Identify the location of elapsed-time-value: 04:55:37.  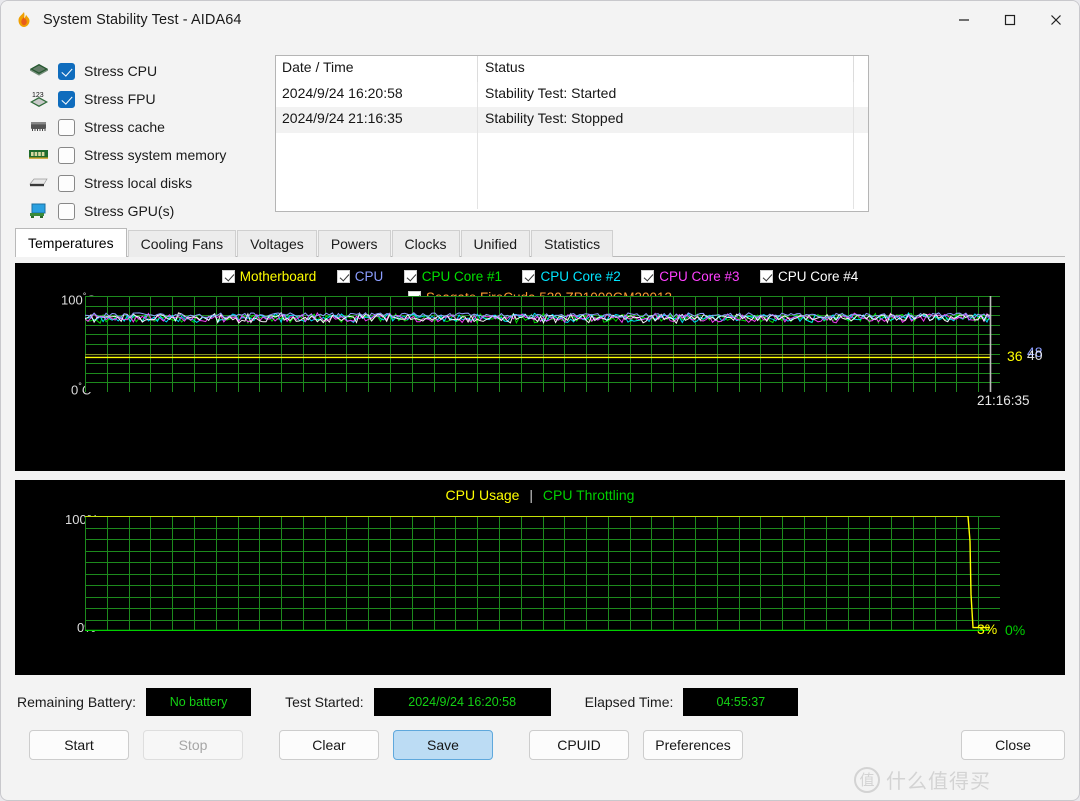
(741, 702).